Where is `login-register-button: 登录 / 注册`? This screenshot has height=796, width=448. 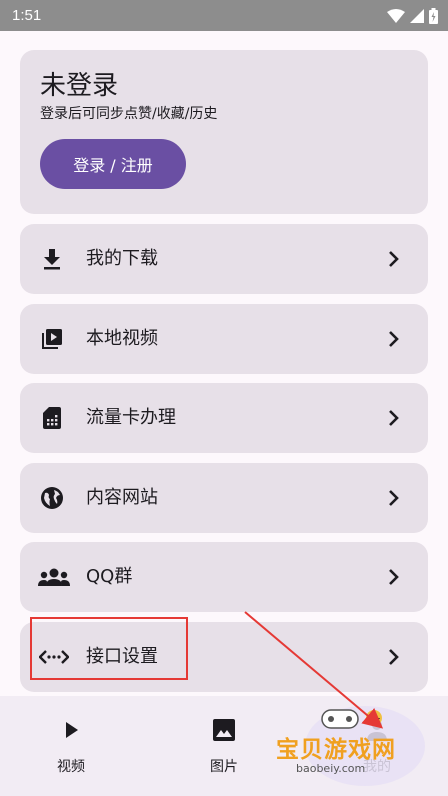
login-register-button: 登录 / 注册 is located at coordinates (113, 164).